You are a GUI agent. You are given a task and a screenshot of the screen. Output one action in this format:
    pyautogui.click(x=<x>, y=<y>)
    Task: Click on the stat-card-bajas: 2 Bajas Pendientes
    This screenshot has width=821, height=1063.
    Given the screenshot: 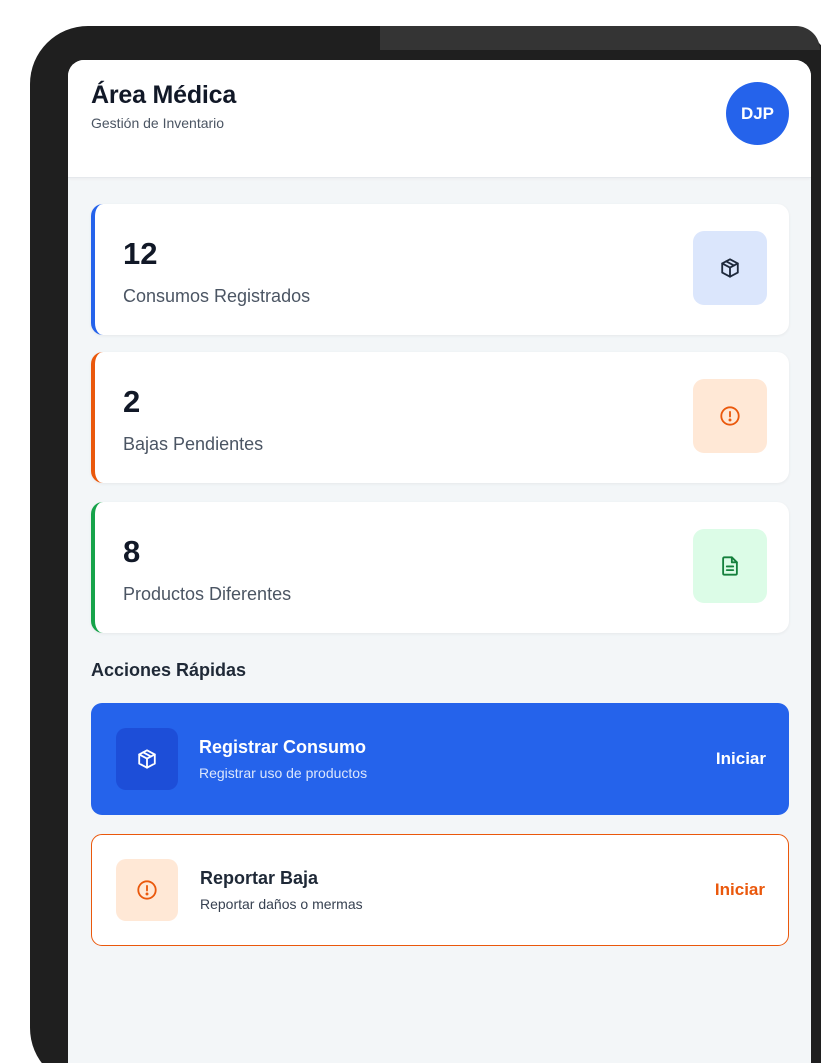 What is the action you would take?
    pyautogui.click(x=440, y=417)
    